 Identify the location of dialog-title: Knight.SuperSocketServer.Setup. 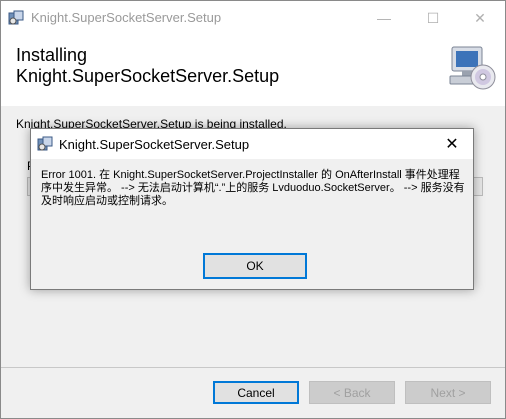
(154, 144).